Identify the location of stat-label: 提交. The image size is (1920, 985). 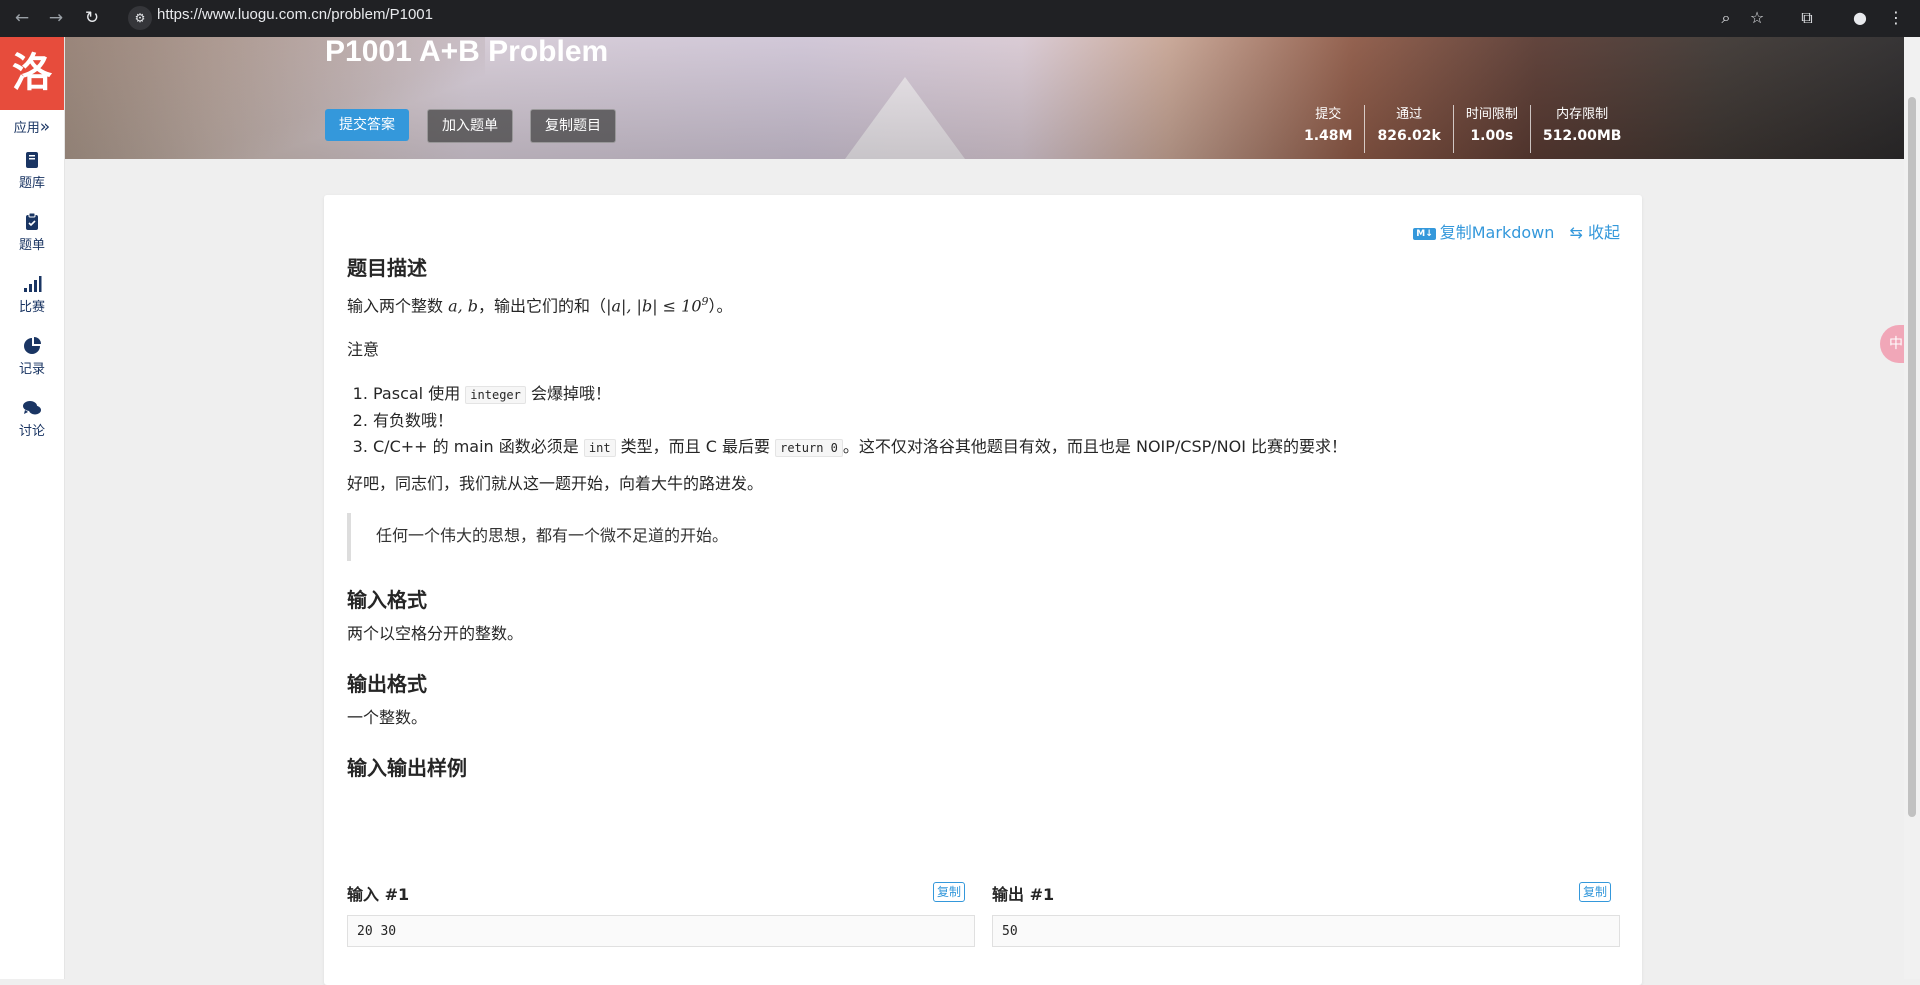
(1328, 114).